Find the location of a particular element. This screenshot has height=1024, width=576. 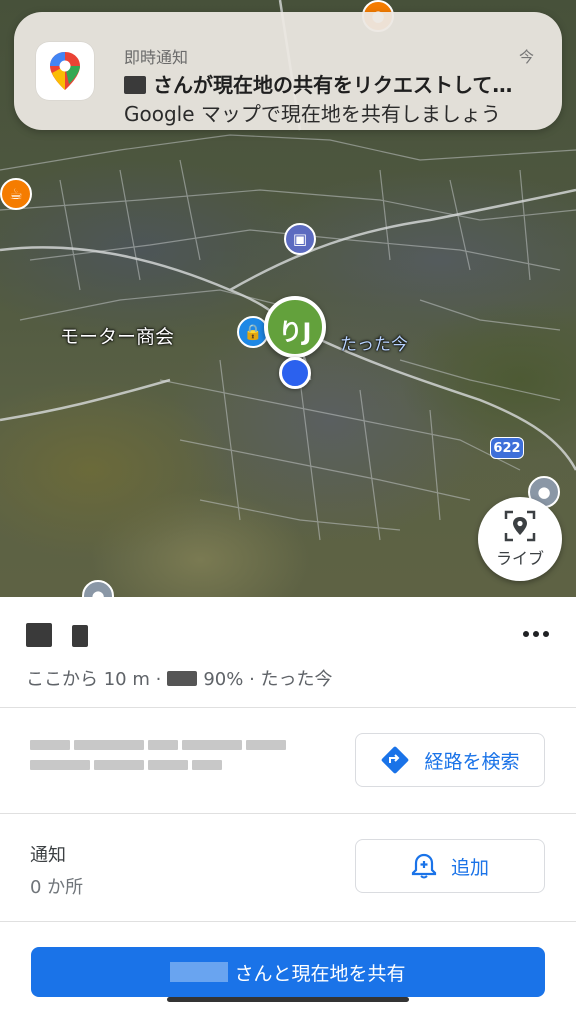

more-options-button is located at coordinates (536, 634).